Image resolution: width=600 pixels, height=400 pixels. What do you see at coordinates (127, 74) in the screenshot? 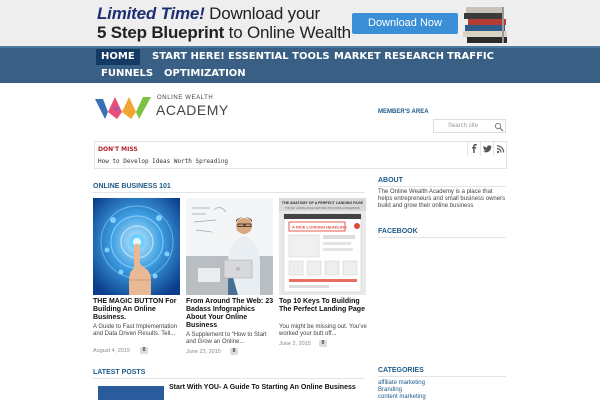
I see `nav-item-funnels: FUNNELS` at bounding box center [127, 74].